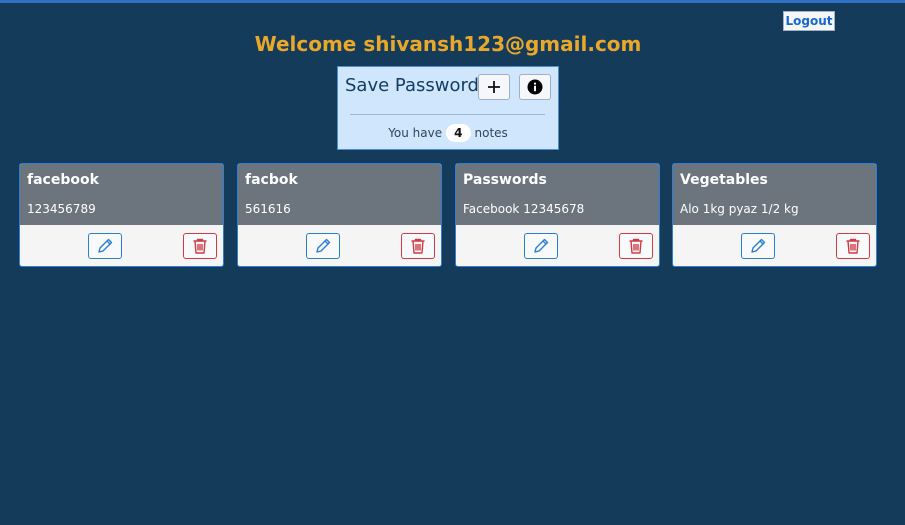 This screenshot has height=525, width=905. I want to click on note-title: facbok, so click(271, 180).